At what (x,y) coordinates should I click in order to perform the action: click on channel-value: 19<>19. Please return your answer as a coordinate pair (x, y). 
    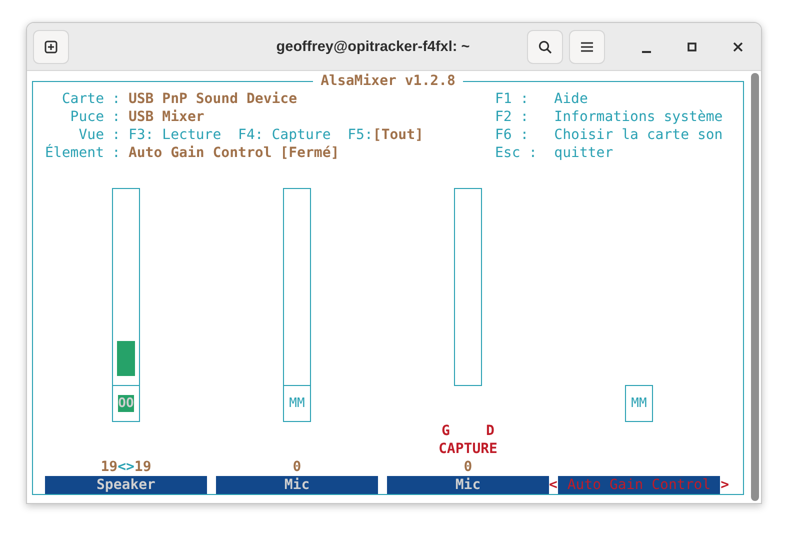
    Looking at the image, I should click on (126, 467).